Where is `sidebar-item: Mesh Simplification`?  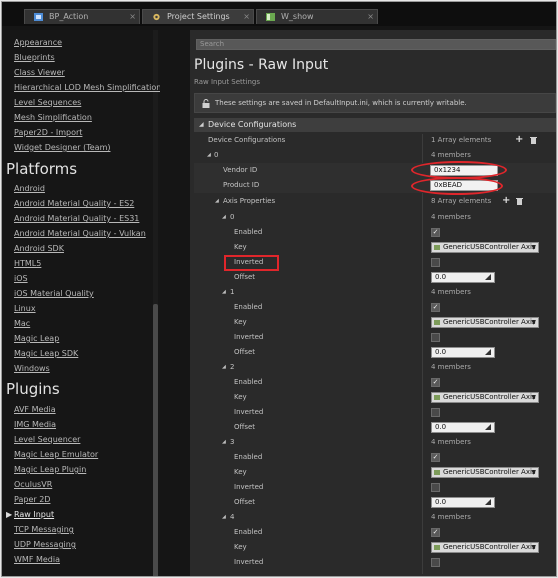
sidebar-item: Mesh Simplification is located at coordinates (53, 117).